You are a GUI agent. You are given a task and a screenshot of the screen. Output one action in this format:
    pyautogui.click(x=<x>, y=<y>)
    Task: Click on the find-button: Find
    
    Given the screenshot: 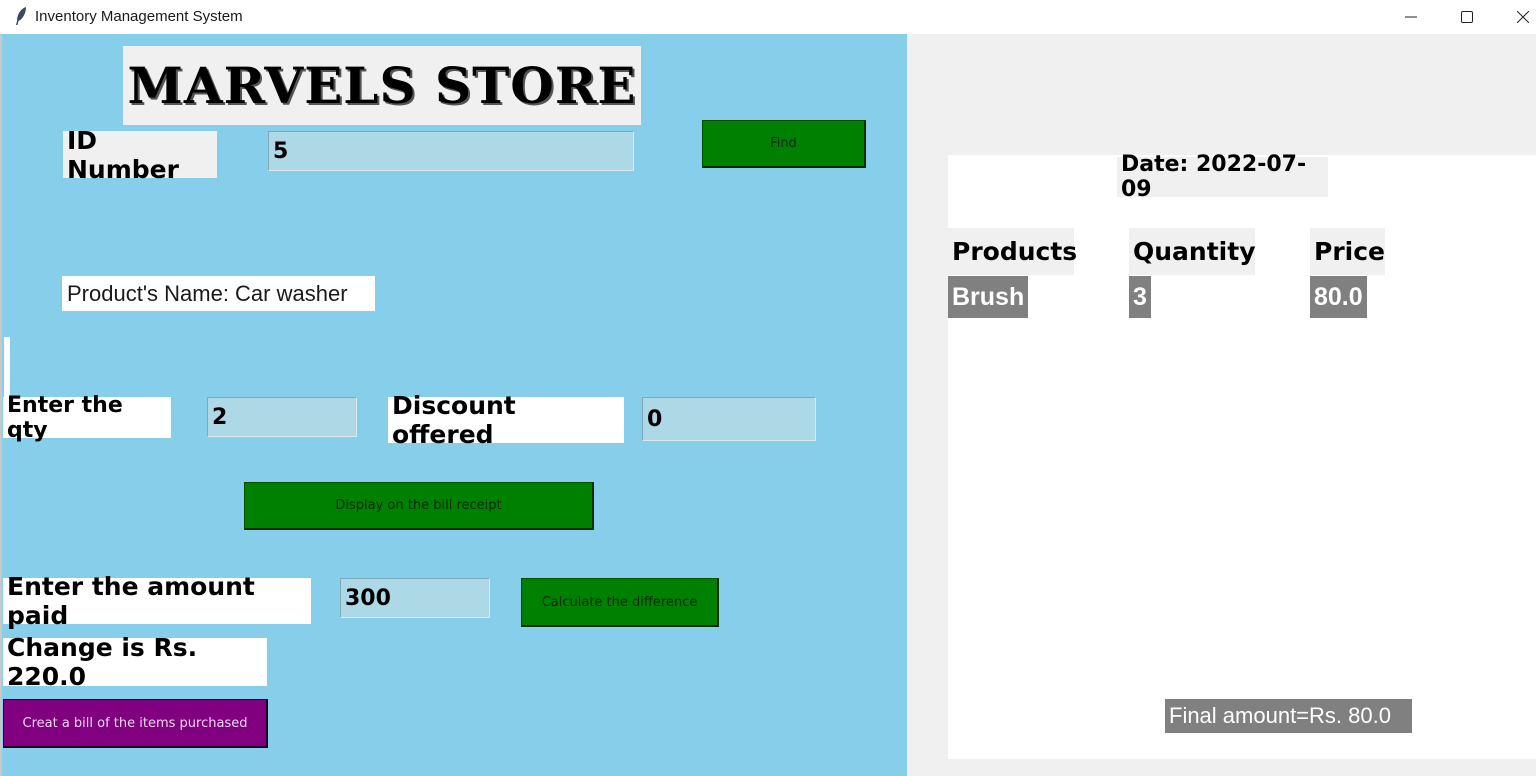 What is the action you would take?
    pyautogui.click(x=784, y=144)
    